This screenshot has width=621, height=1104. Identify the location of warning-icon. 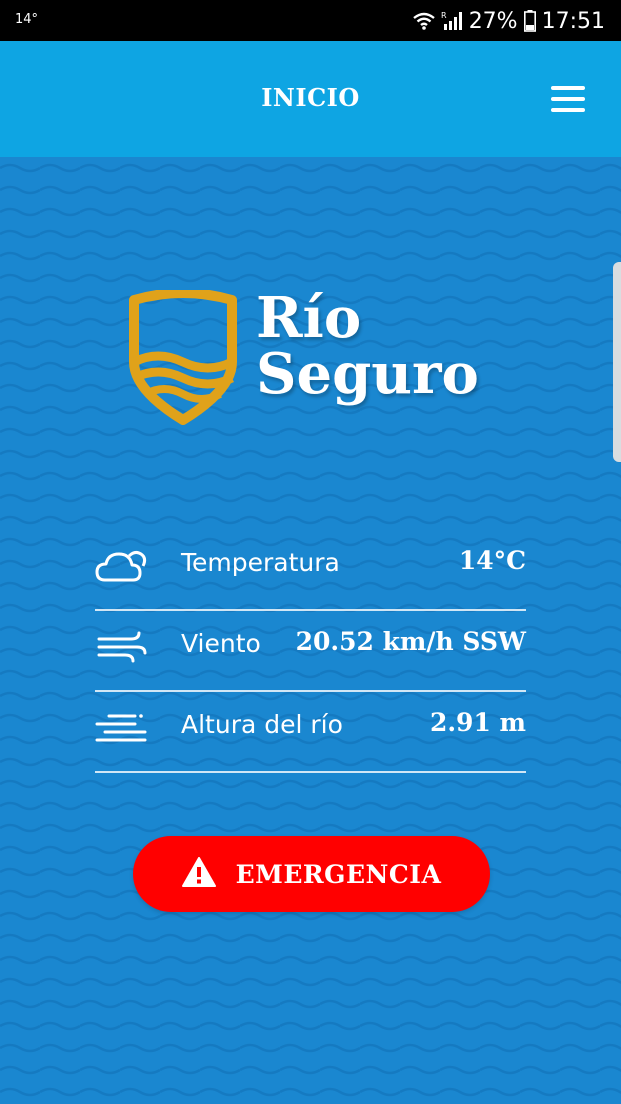
(198, 874).